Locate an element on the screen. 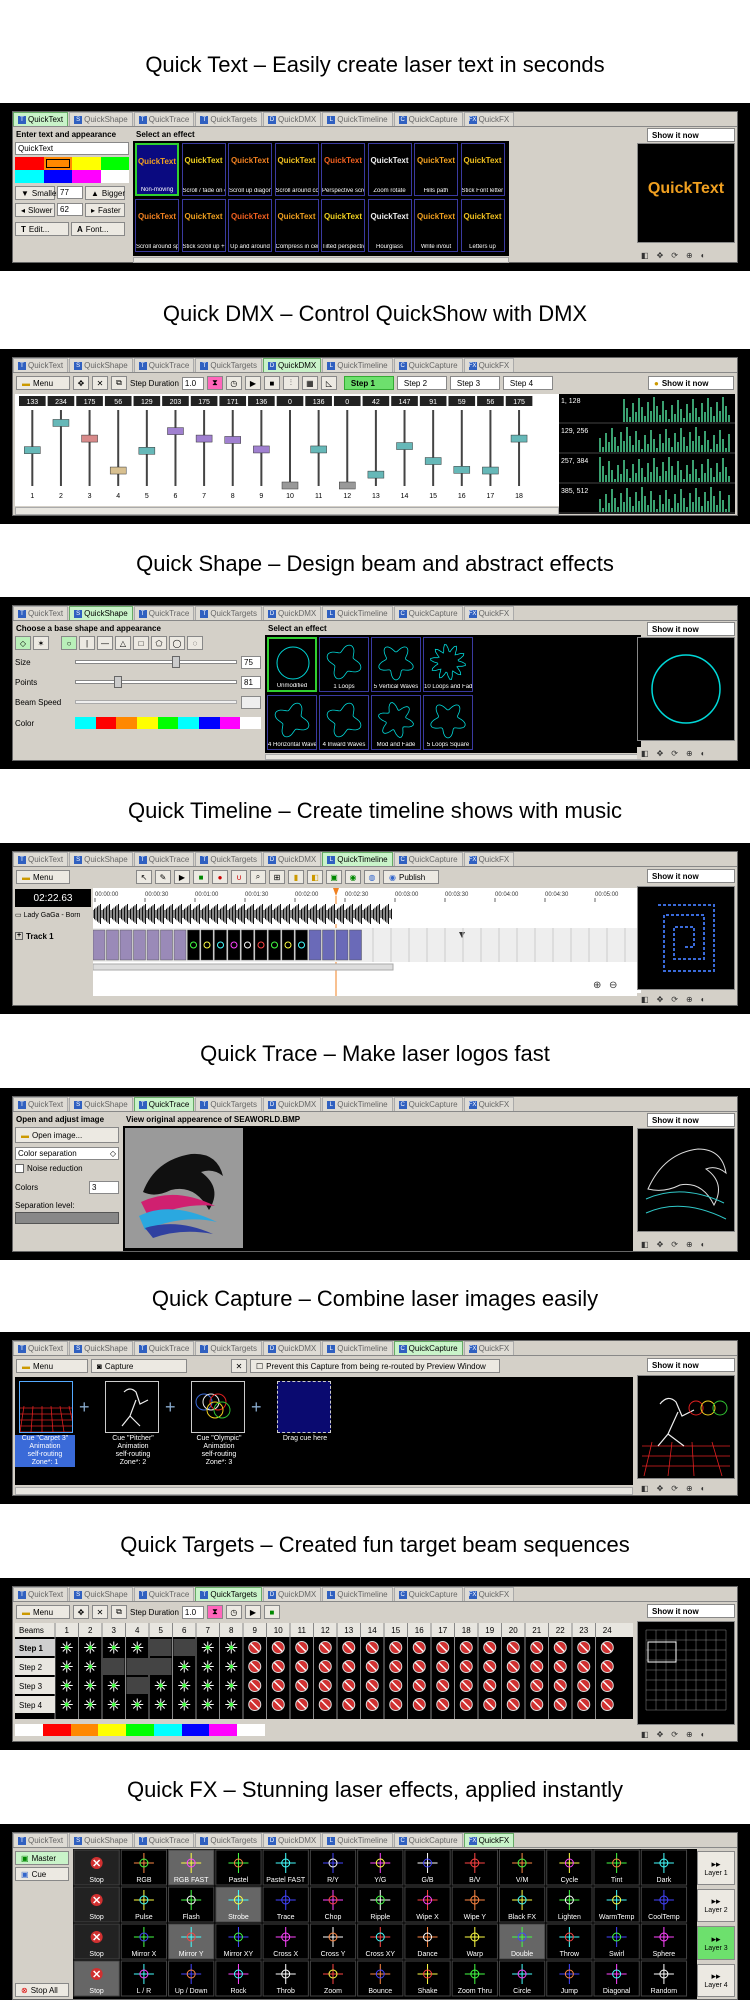  publish-button: ◉ Publish is located at coordinates (411, 877).